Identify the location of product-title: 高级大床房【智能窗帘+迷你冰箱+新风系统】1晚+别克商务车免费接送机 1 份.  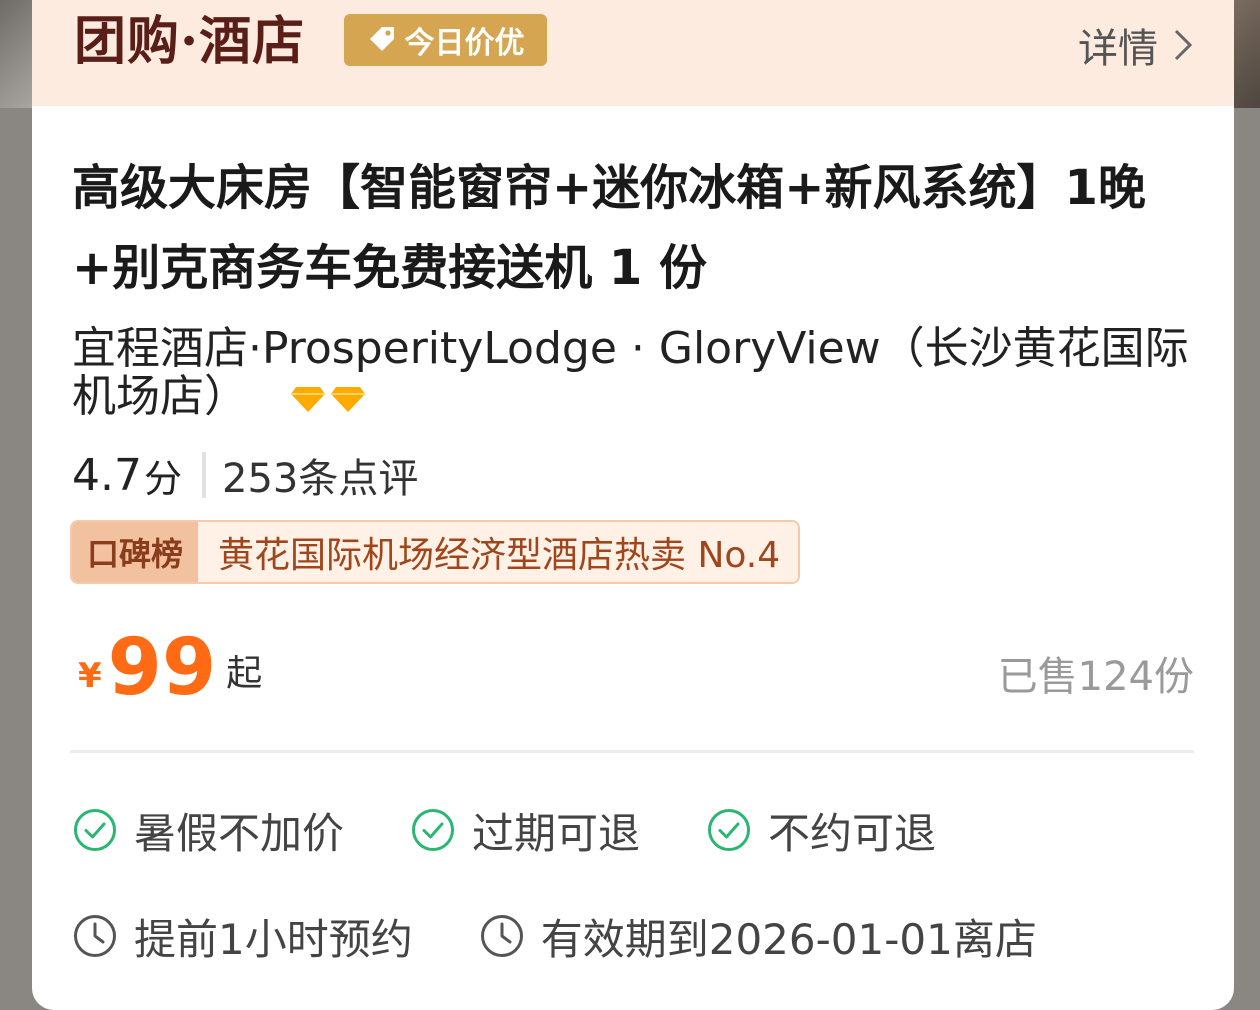
(609, 228).